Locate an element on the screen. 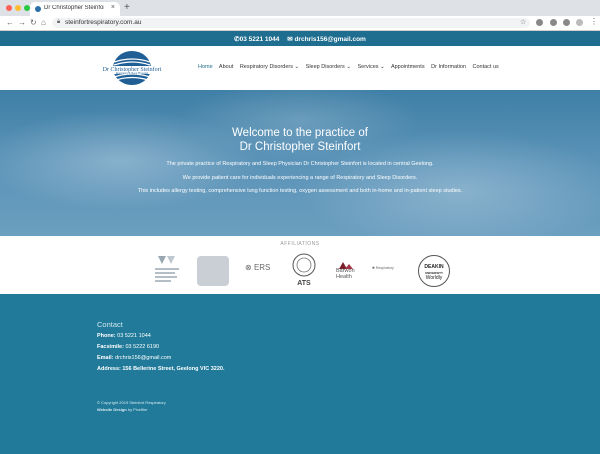 The height and width of the screenshot is (454, 600). website-design-credit: Website Design by Pixelfire is located at coordinates (122, 409).